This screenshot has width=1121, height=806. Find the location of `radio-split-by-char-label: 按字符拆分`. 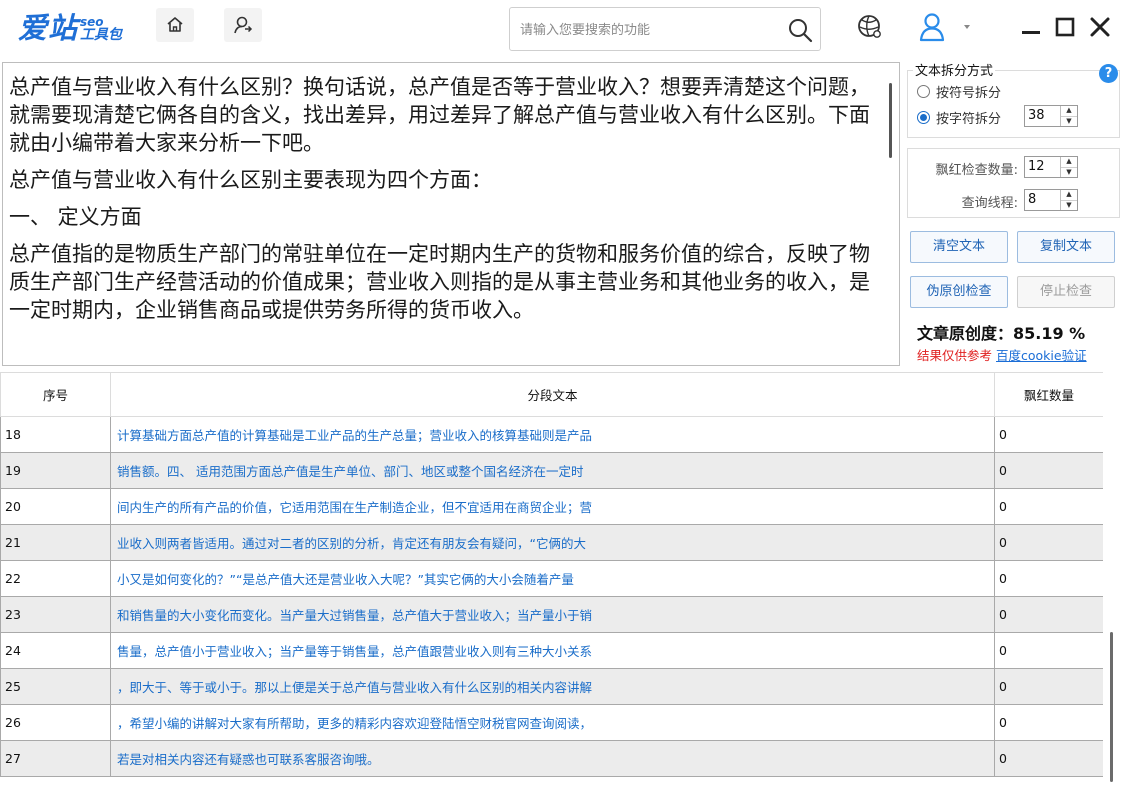

radio-split-by-char-label: 按字符拆分 is located at coordinates (969, 119).